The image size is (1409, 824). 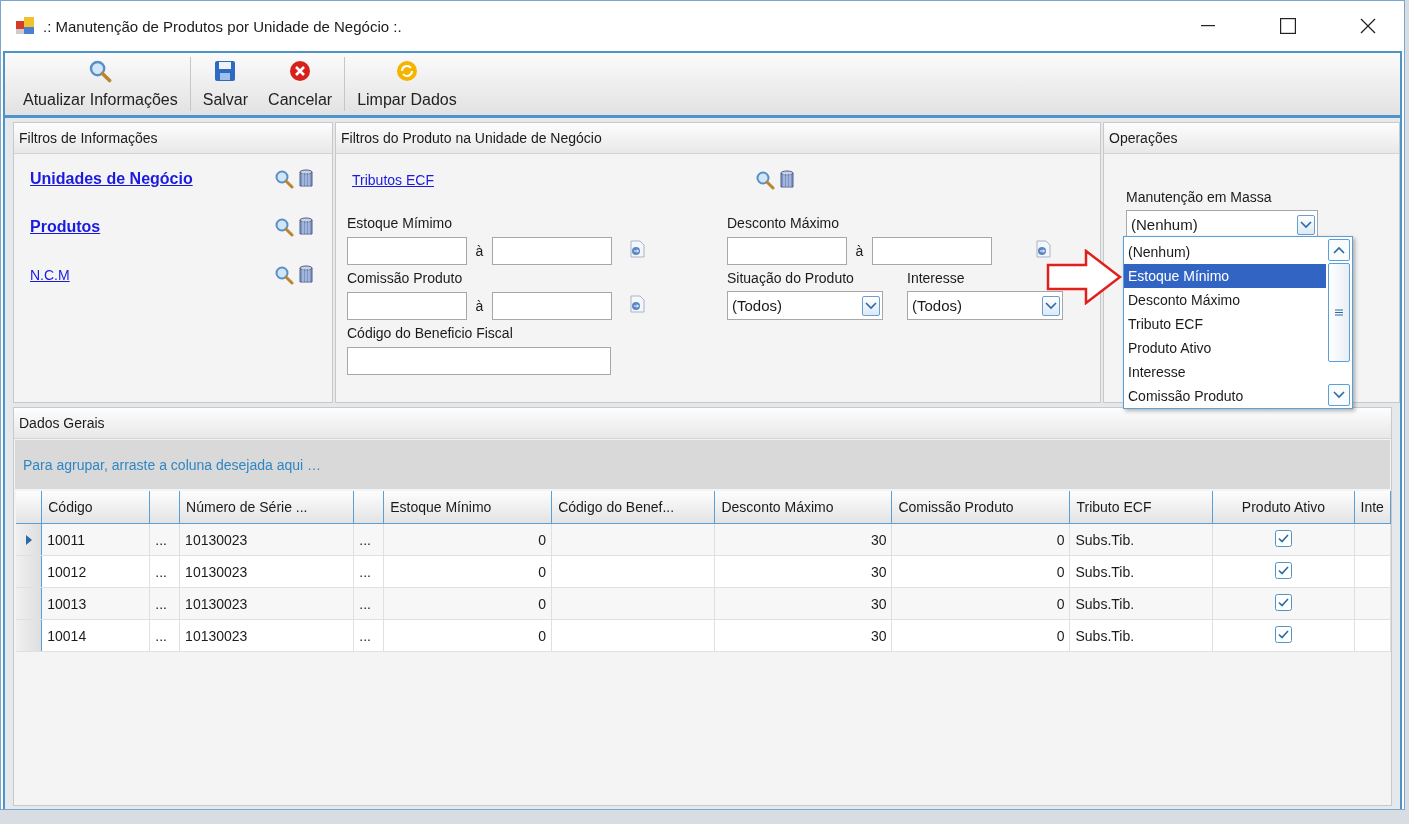 I want to click on panel-title: Filtros de Informações, so click(x=88, y=138).